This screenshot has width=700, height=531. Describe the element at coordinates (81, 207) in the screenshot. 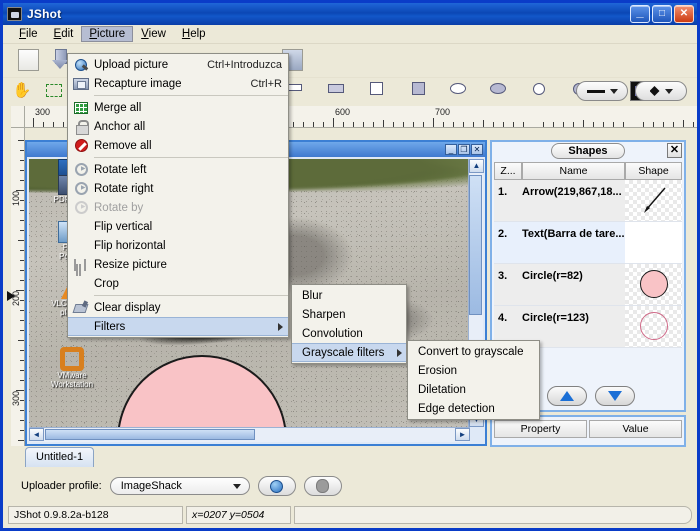

I see `rotate-by-icon` at that location.